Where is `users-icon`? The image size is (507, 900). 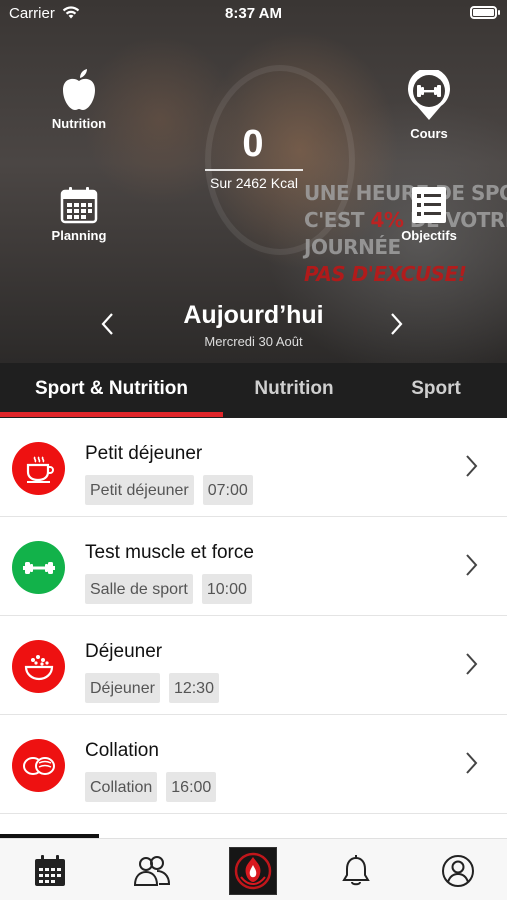 users-icon is located at coordinates (152, 871).